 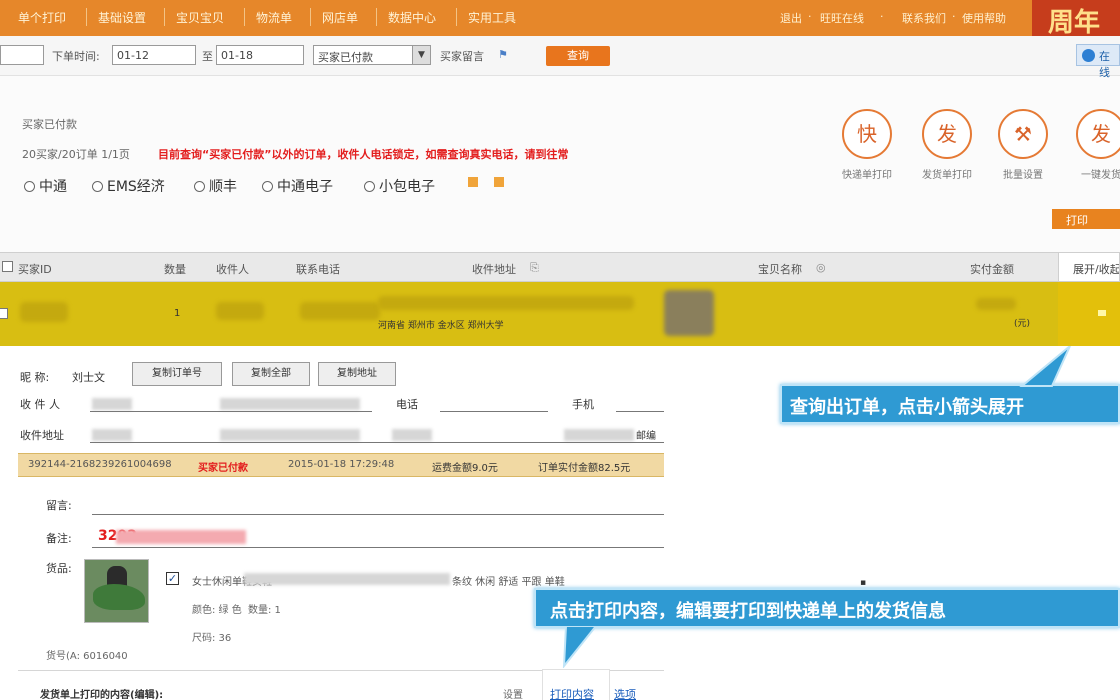 I want to click on nav-single-print: 单个打印, so click(x=42, y=17).